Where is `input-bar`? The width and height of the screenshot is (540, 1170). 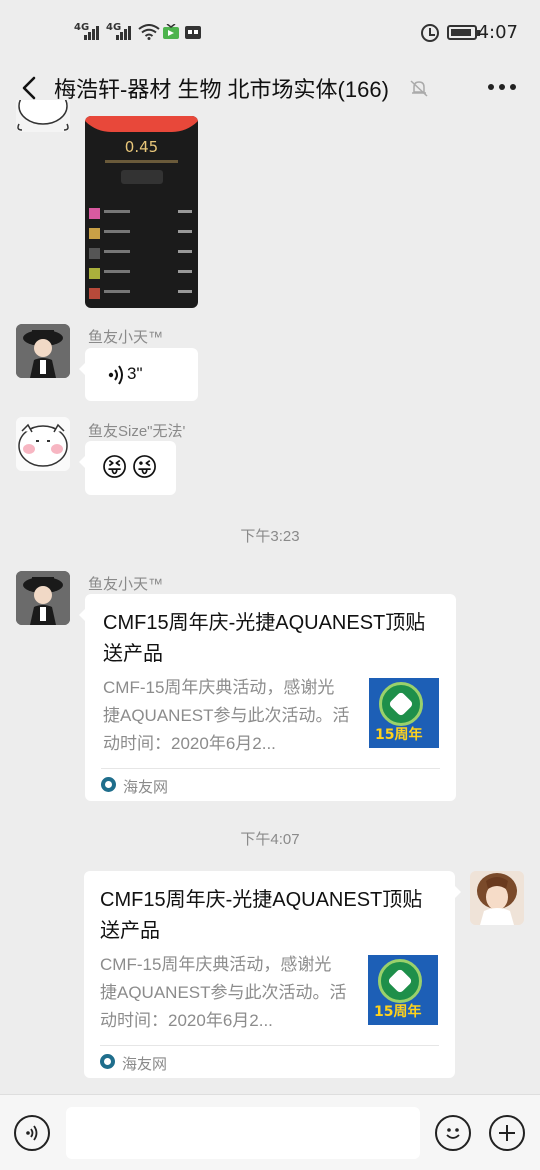 input-bar is located at coordinates (270, 1132).